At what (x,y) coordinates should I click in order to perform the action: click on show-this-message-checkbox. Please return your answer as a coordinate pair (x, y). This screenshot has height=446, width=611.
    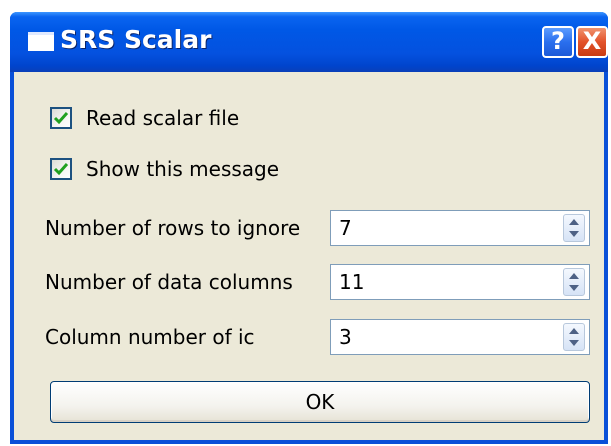
    Looking at the image, I should click on (61, 169).